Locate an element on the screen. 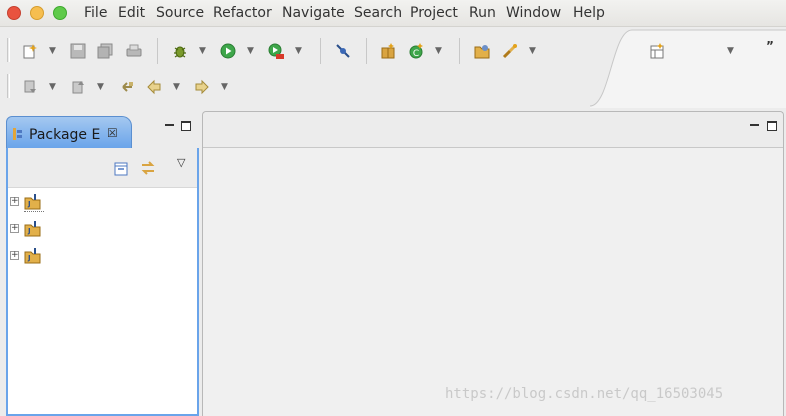 This screenshot has height=416, width=786. coverage-dropdown-icon: ▼ is located at coordinates (299, 51).